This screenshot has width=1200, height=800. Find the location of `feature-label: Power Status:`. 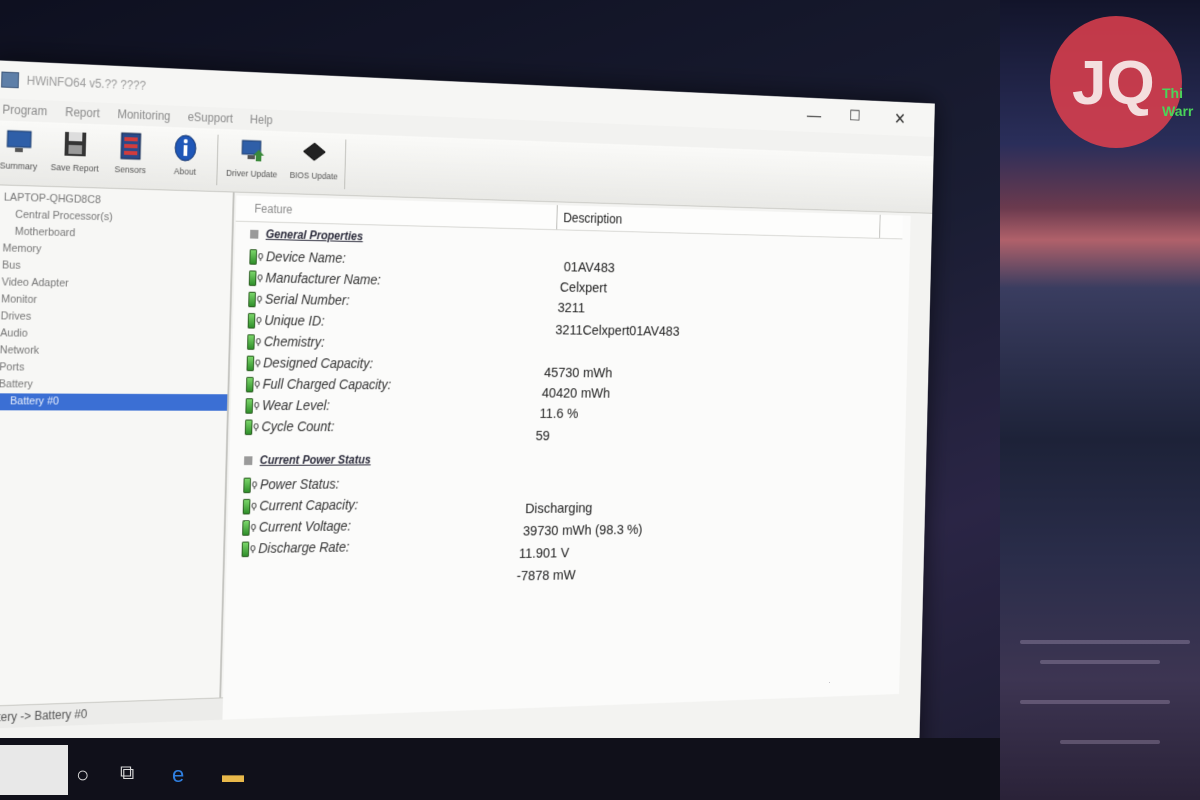

feature-label: Power Status: is located at coordinates (299, 484).